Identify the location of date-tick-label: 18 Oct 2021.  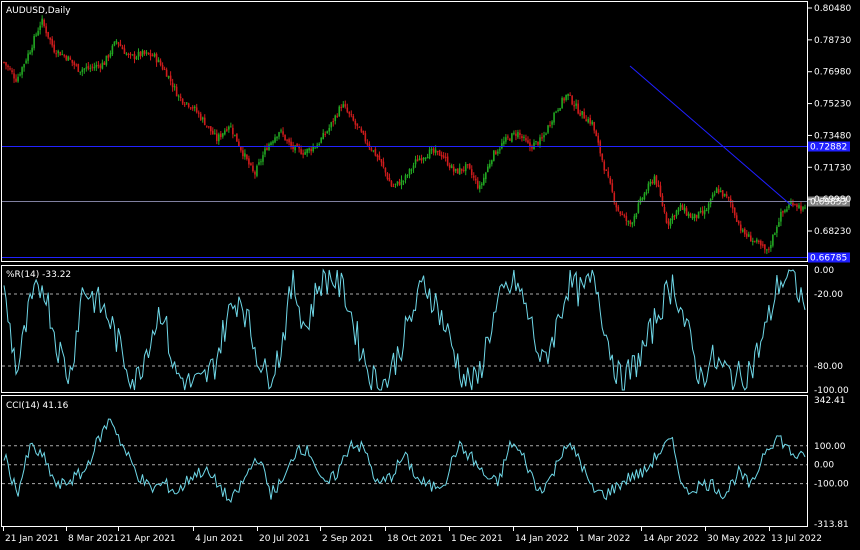
(415, 539).